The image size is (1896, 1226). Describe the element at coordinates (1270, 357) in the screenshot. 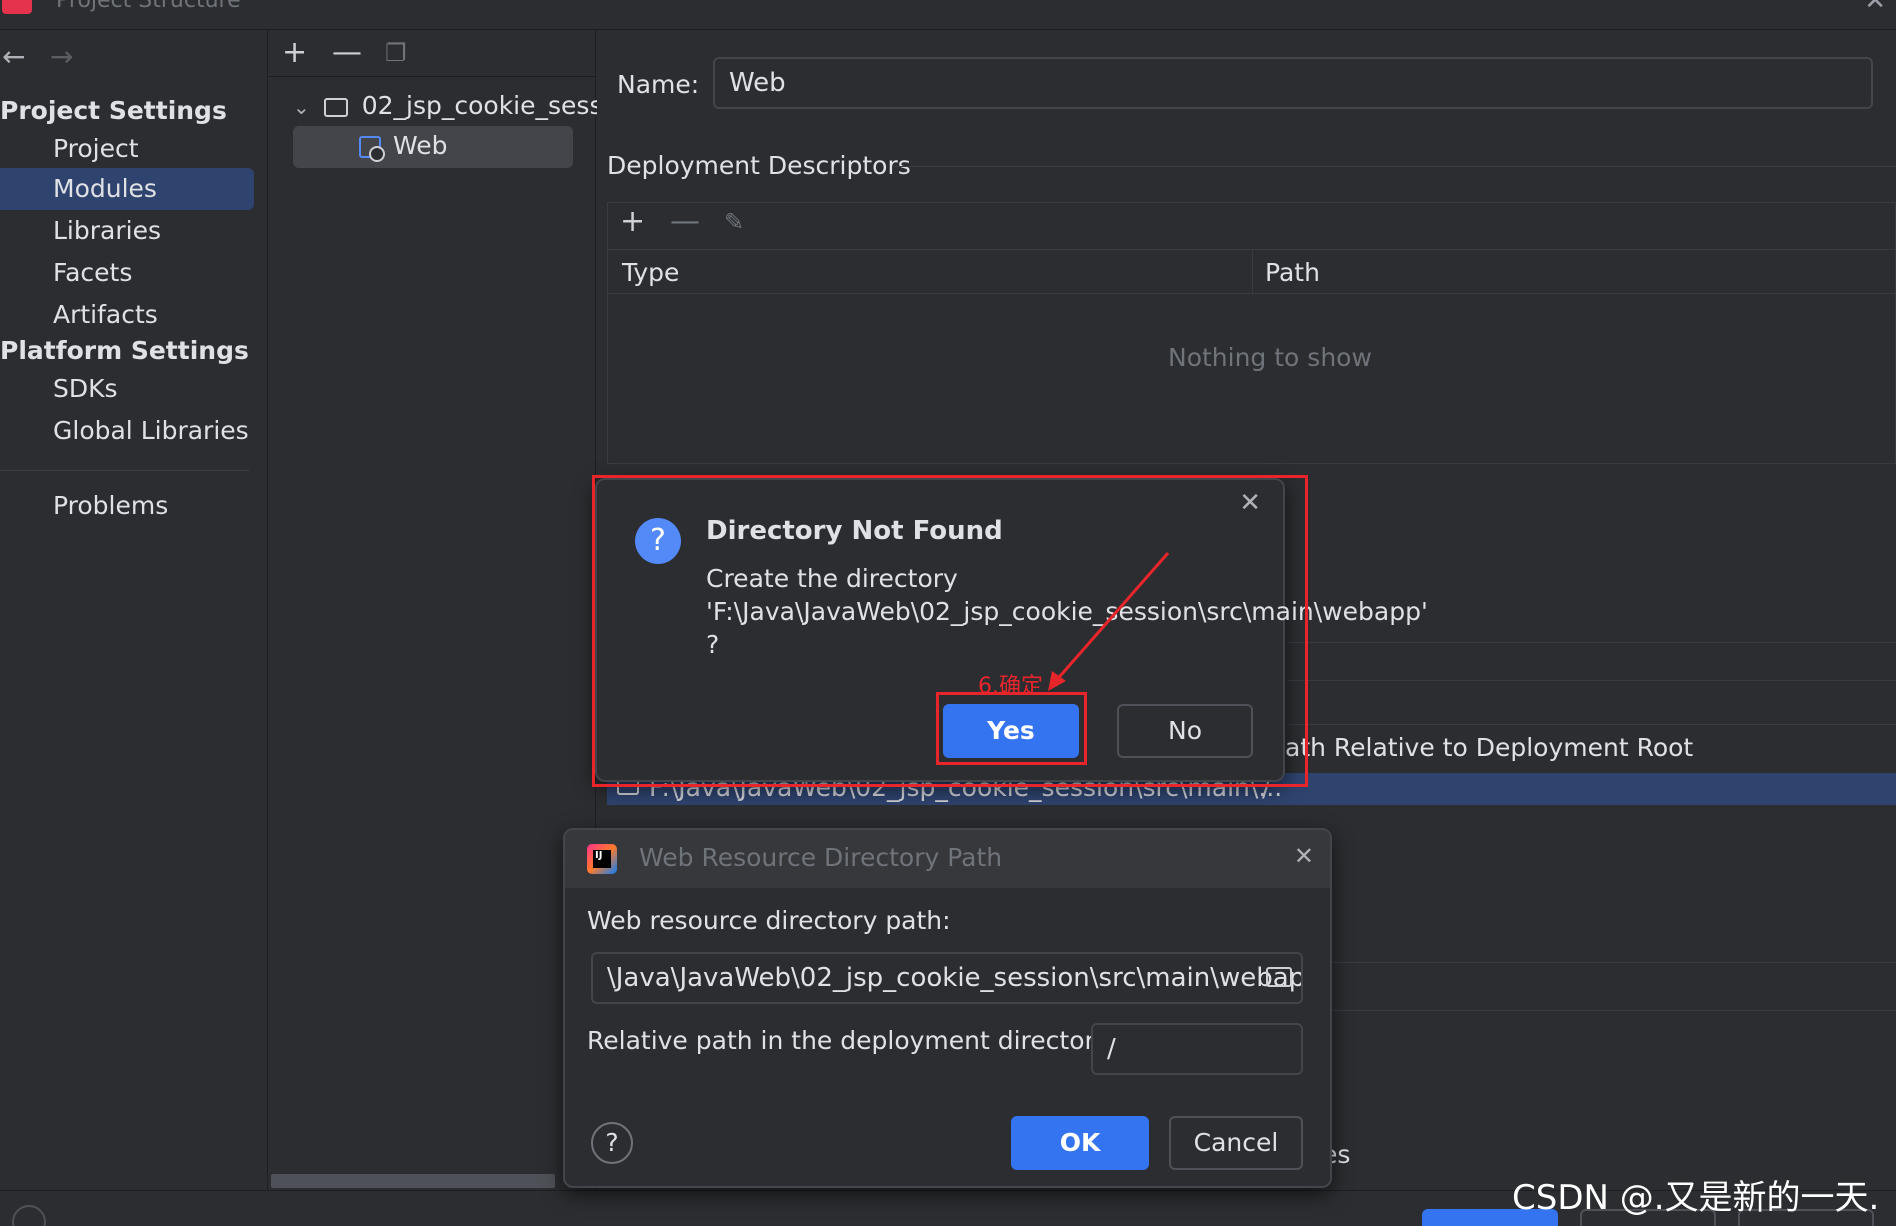

I see `empty-table-text: Nothing to show` at that location.